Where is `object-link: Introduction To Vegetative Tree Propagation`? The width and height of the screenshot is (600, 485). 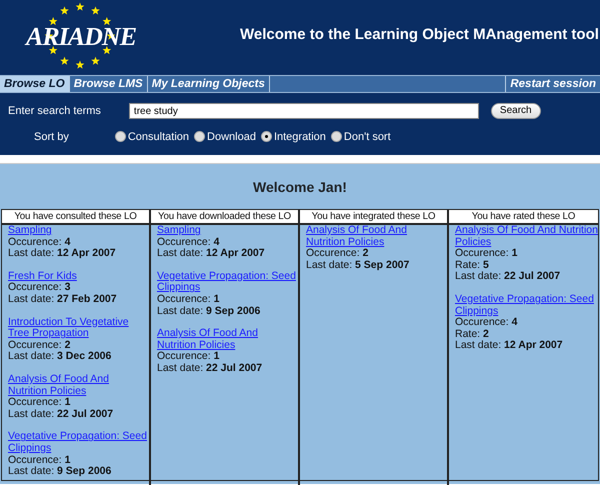 object-link: Introduction To Vegetative Tree Propagation is located at coordinates (75, 328).